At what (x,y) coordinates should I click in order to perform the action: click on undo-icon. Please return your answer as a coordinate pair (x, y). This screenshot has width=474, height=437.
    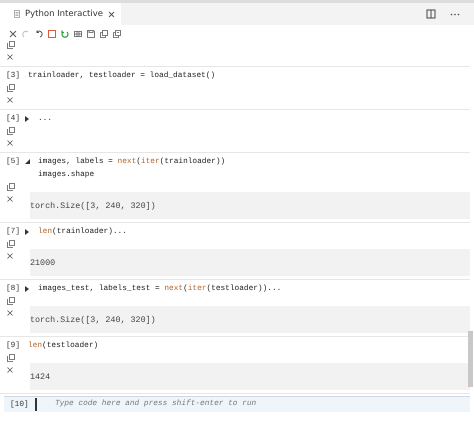
    Looking at the image, I should click on (39, 34).